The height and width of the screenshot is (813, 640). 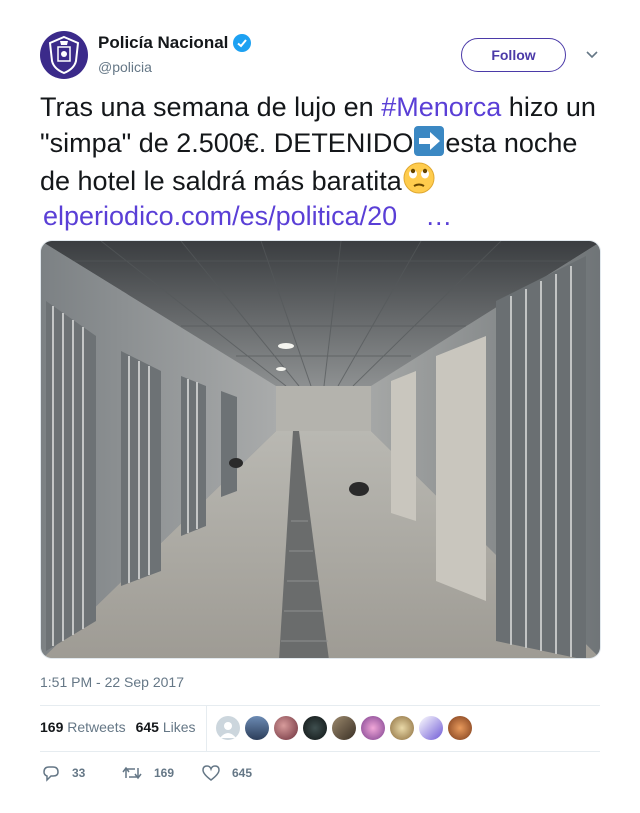 What do you see at coordinates (211, 107) in the screenshot?
I see `tweet-text-part1: Tras una semana de lujo en` at bounding box center [211, 107].